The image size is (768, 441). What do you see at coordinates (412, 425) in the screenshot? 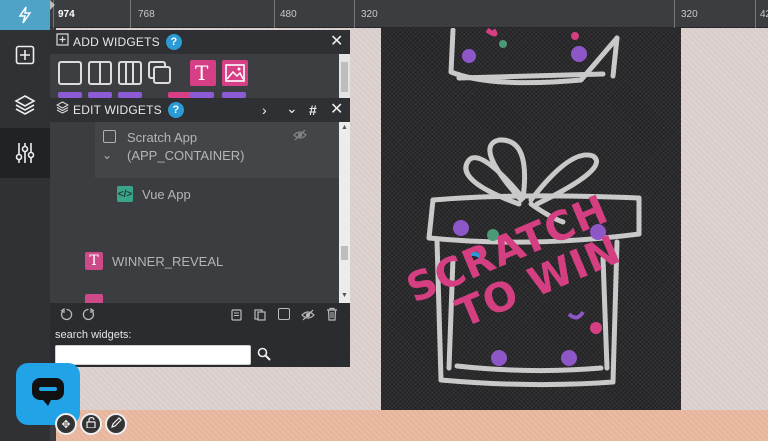
I see `canvas-page-background` at bounding box center [412, 425].